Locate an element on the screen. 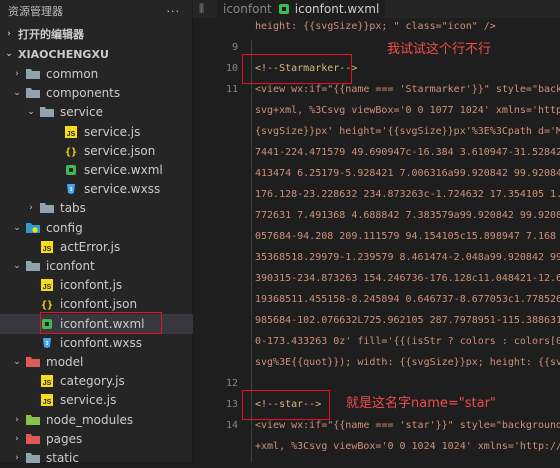 The image size is (560, 468). tree-item: ⌄ components is located at coordinates (102, 93).